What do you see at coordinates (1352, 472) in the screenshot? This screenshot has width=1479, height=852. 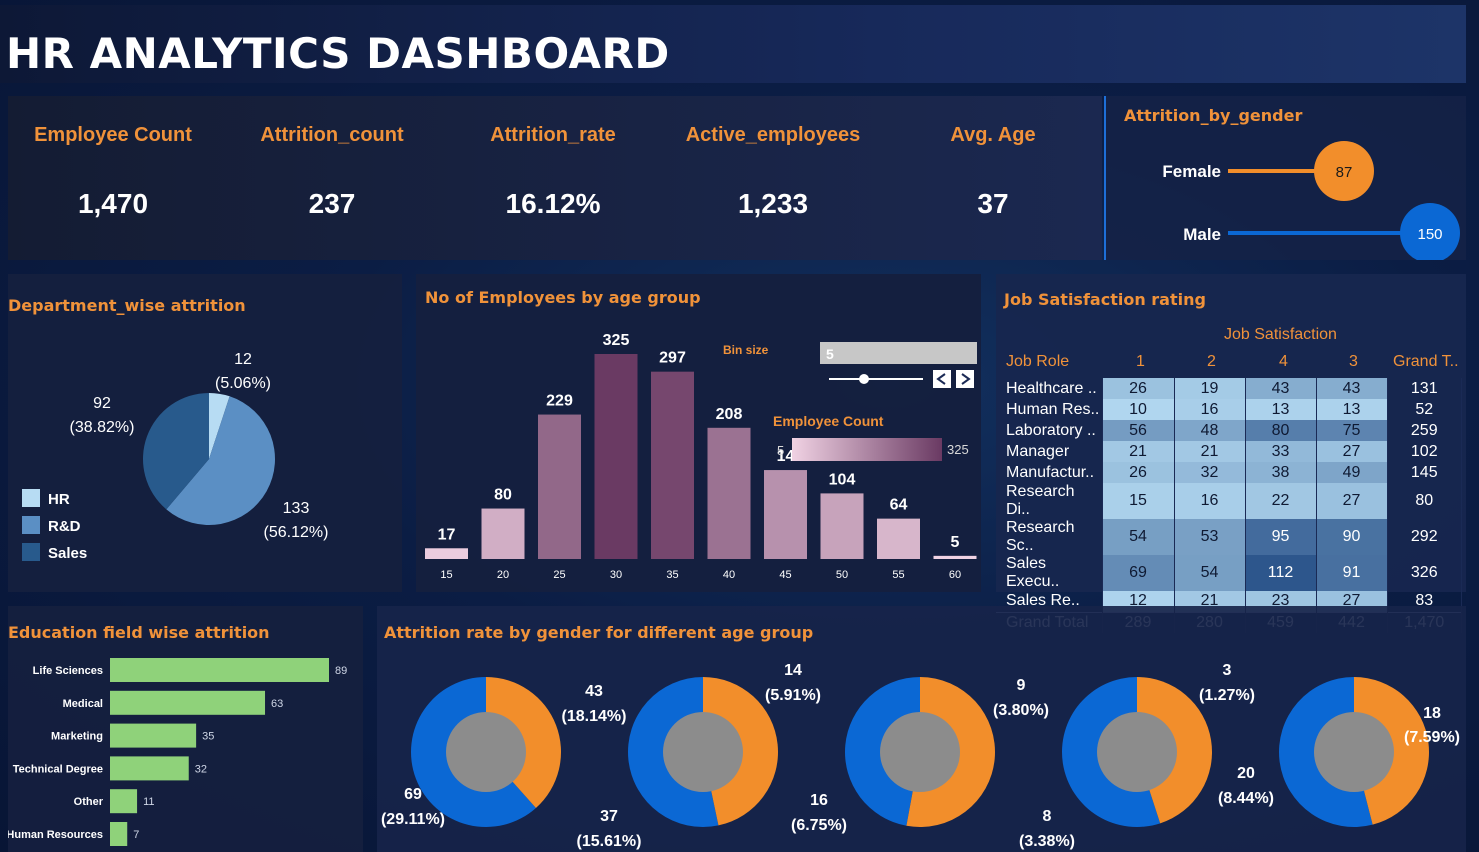 I see `heatmap-cell: 49` at bounding box center [1352, 472].